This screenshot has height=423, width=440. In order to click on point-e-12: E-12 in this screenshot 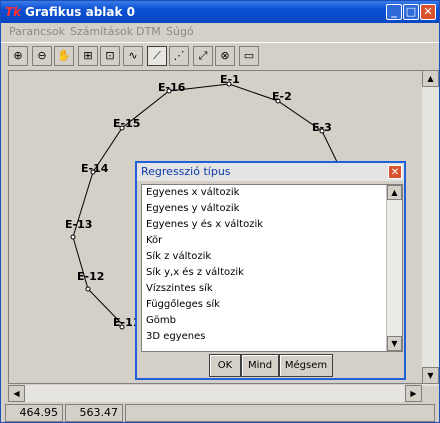, I will do `click(90, 281)`.